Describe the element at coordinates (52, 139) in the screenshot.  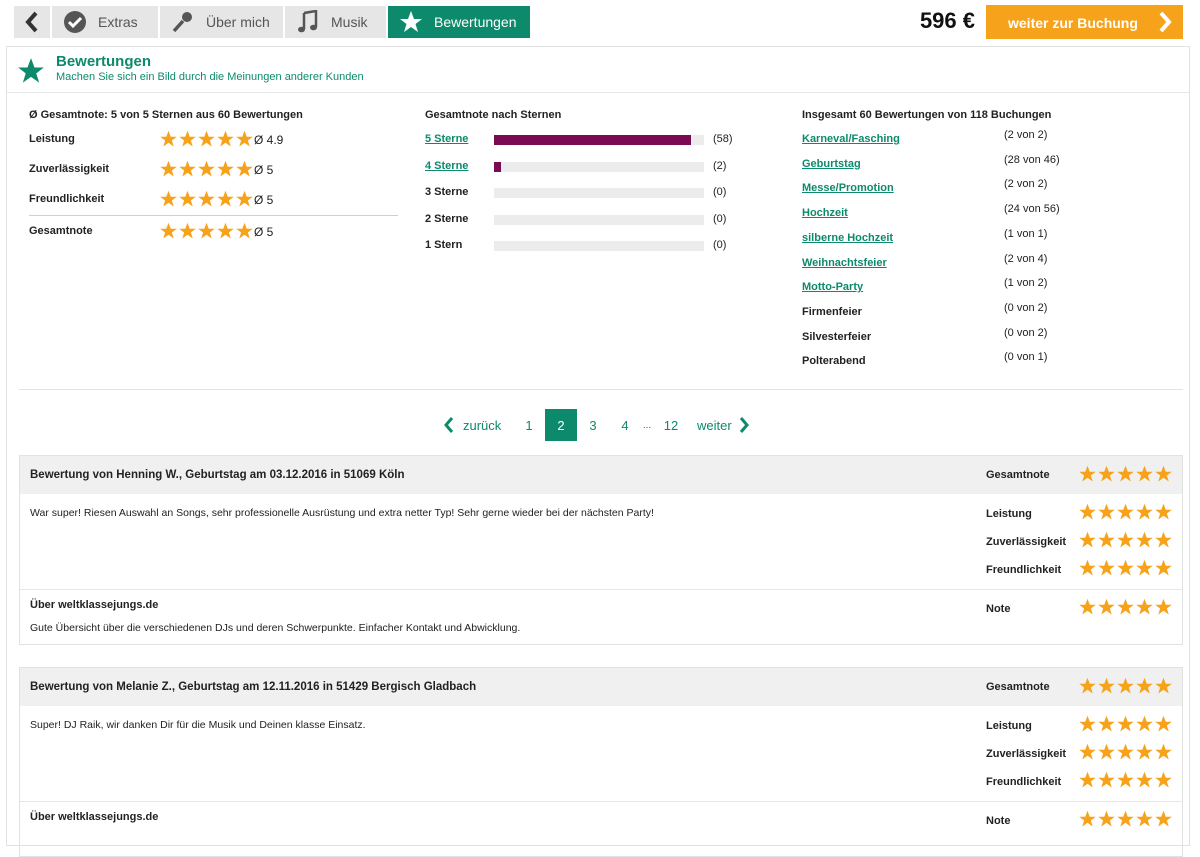
I see `summary-label-leistung: Leistung` at that location.